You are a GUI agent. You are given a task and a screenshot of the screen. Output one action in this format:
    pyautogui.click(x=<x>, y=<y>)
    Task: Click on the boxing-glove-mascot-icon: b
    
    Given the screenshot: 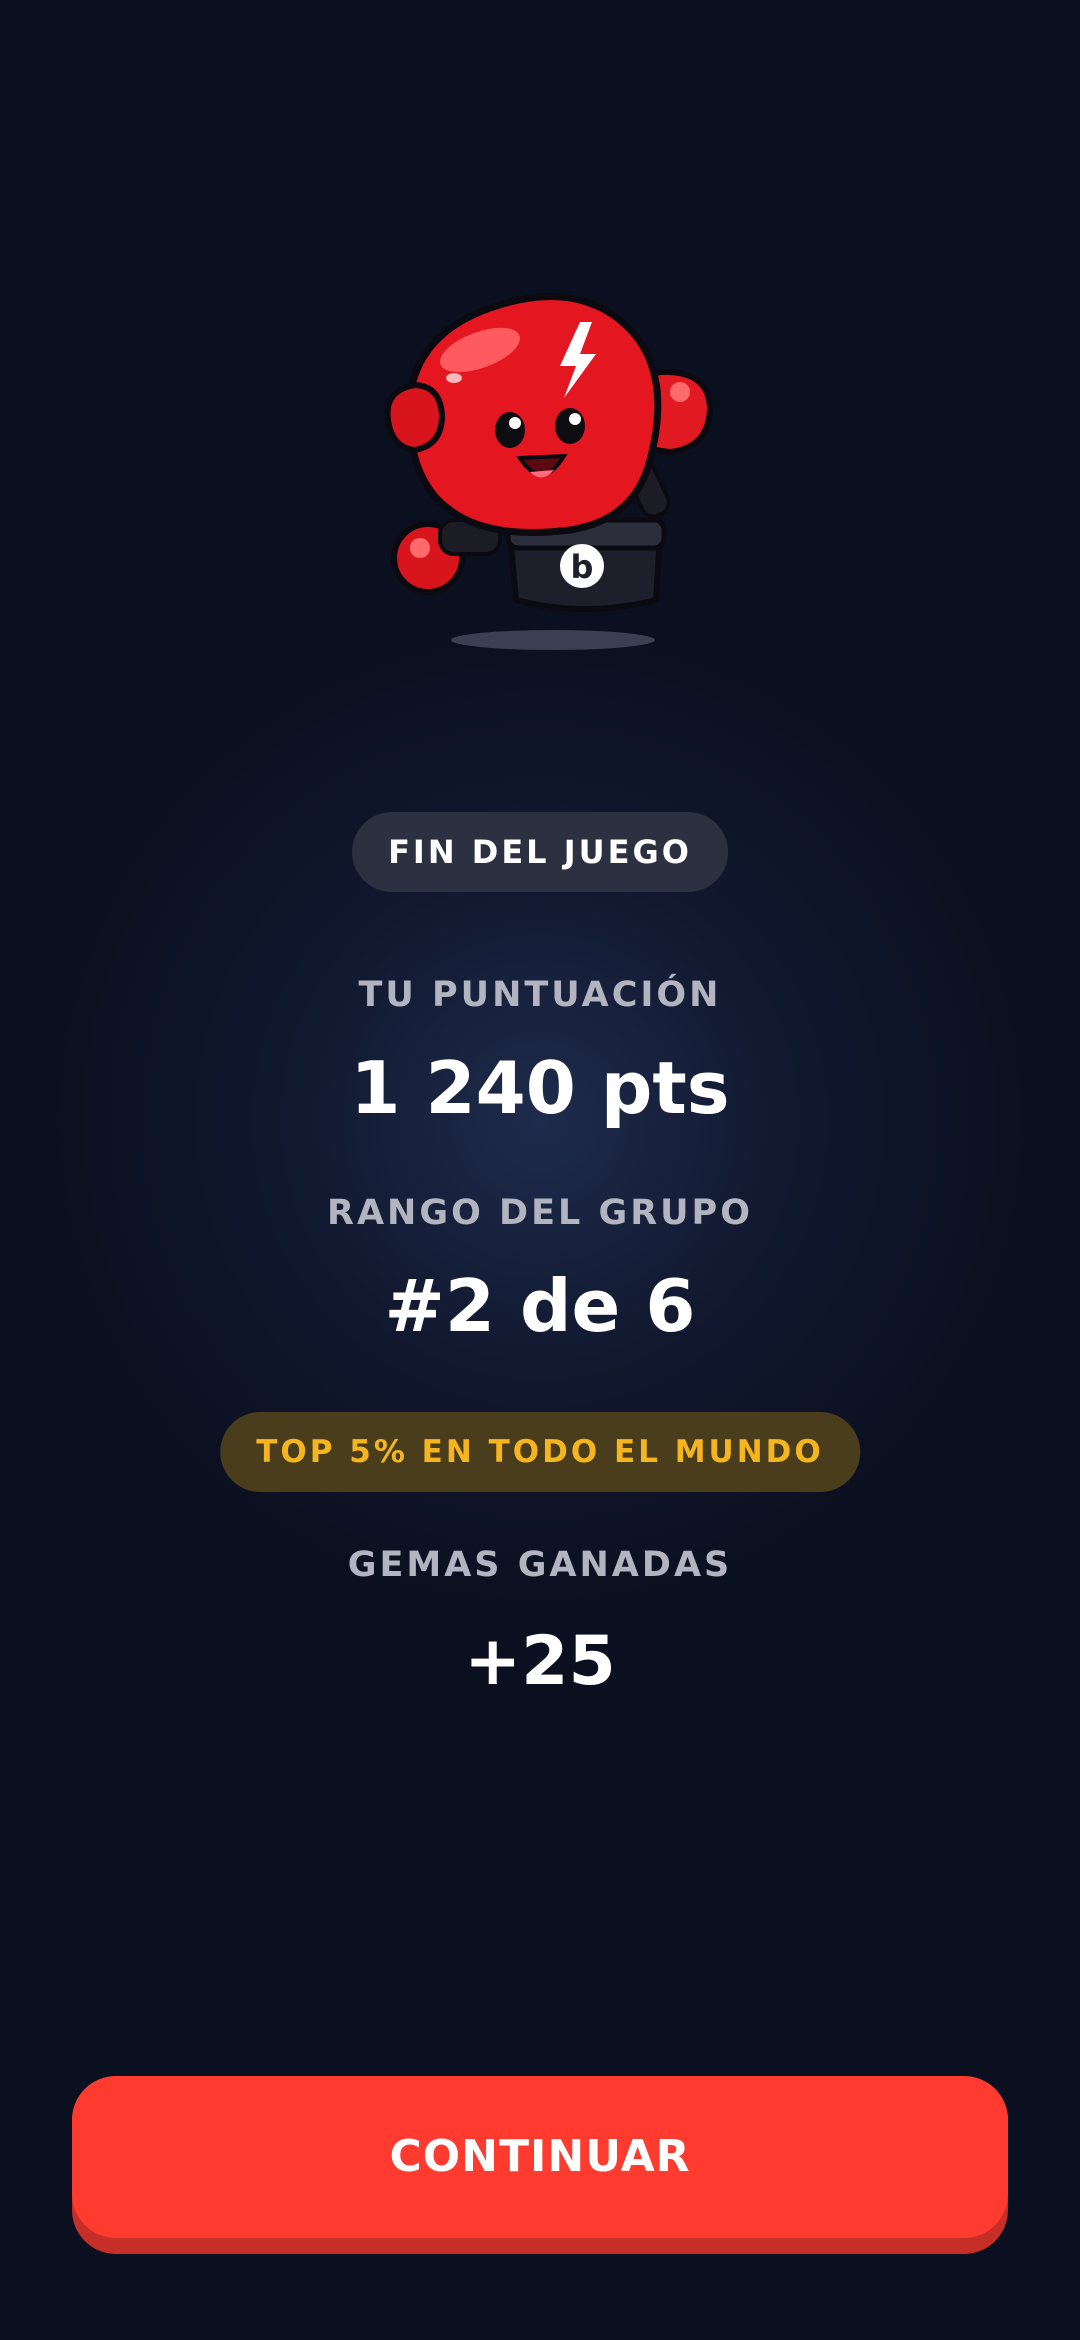 What is the action you would take?
    pyautogui.click(x=549, y=471)
    